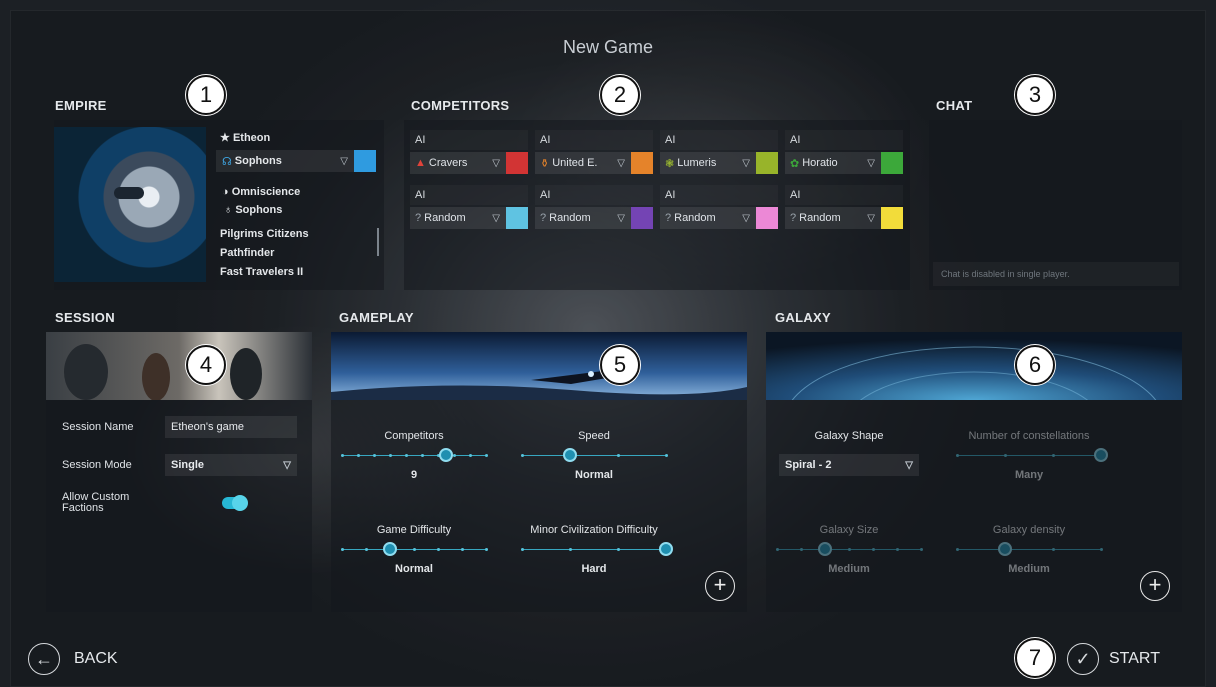 The height and width of the screenshot is (687, 1216). Describe the element at coordinates (820, 163) in the screenshot. I see `competitor-name: Horatio` at that location.